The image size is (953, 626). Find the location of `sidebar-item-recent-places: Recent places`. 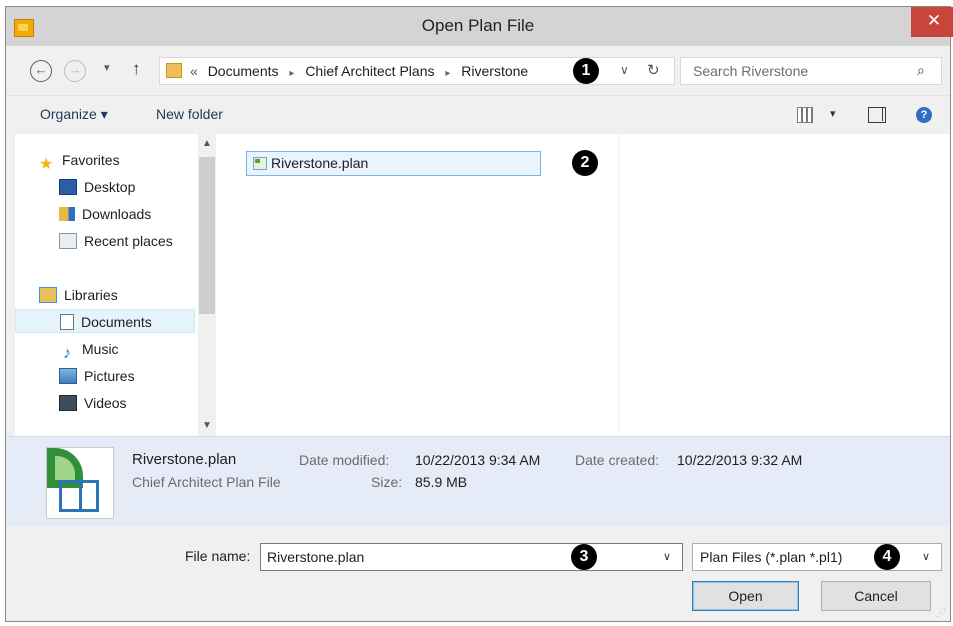

sidebar-item-recent-places: Recent places is located at coordinates (116, 241).